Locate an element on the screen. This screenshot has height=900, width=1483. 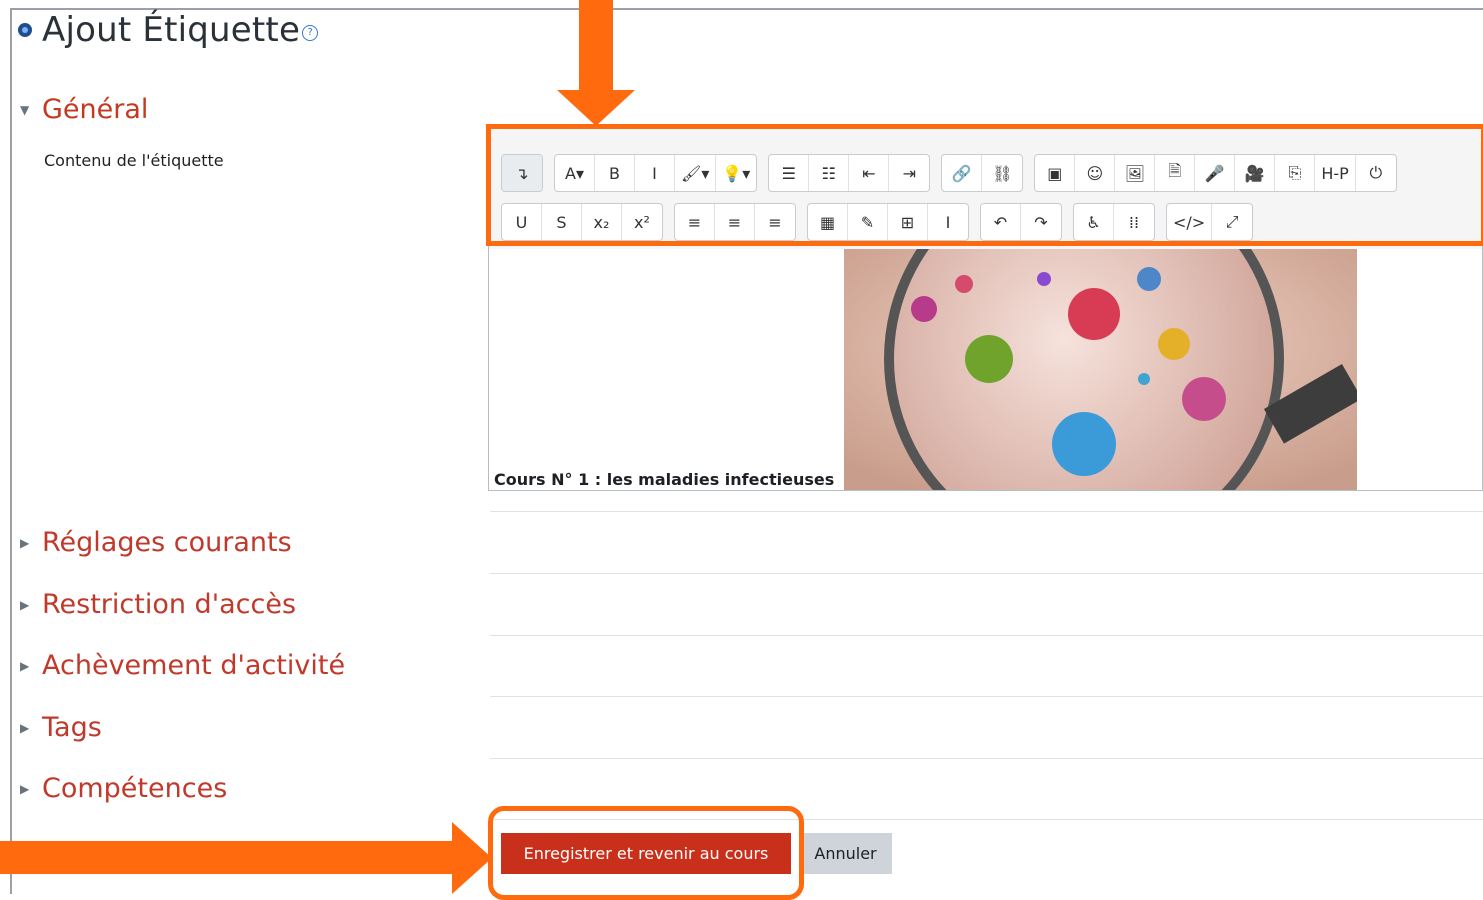
label-content-field-label: Contenu de l'étiquette is located at coordinates (134, 160).